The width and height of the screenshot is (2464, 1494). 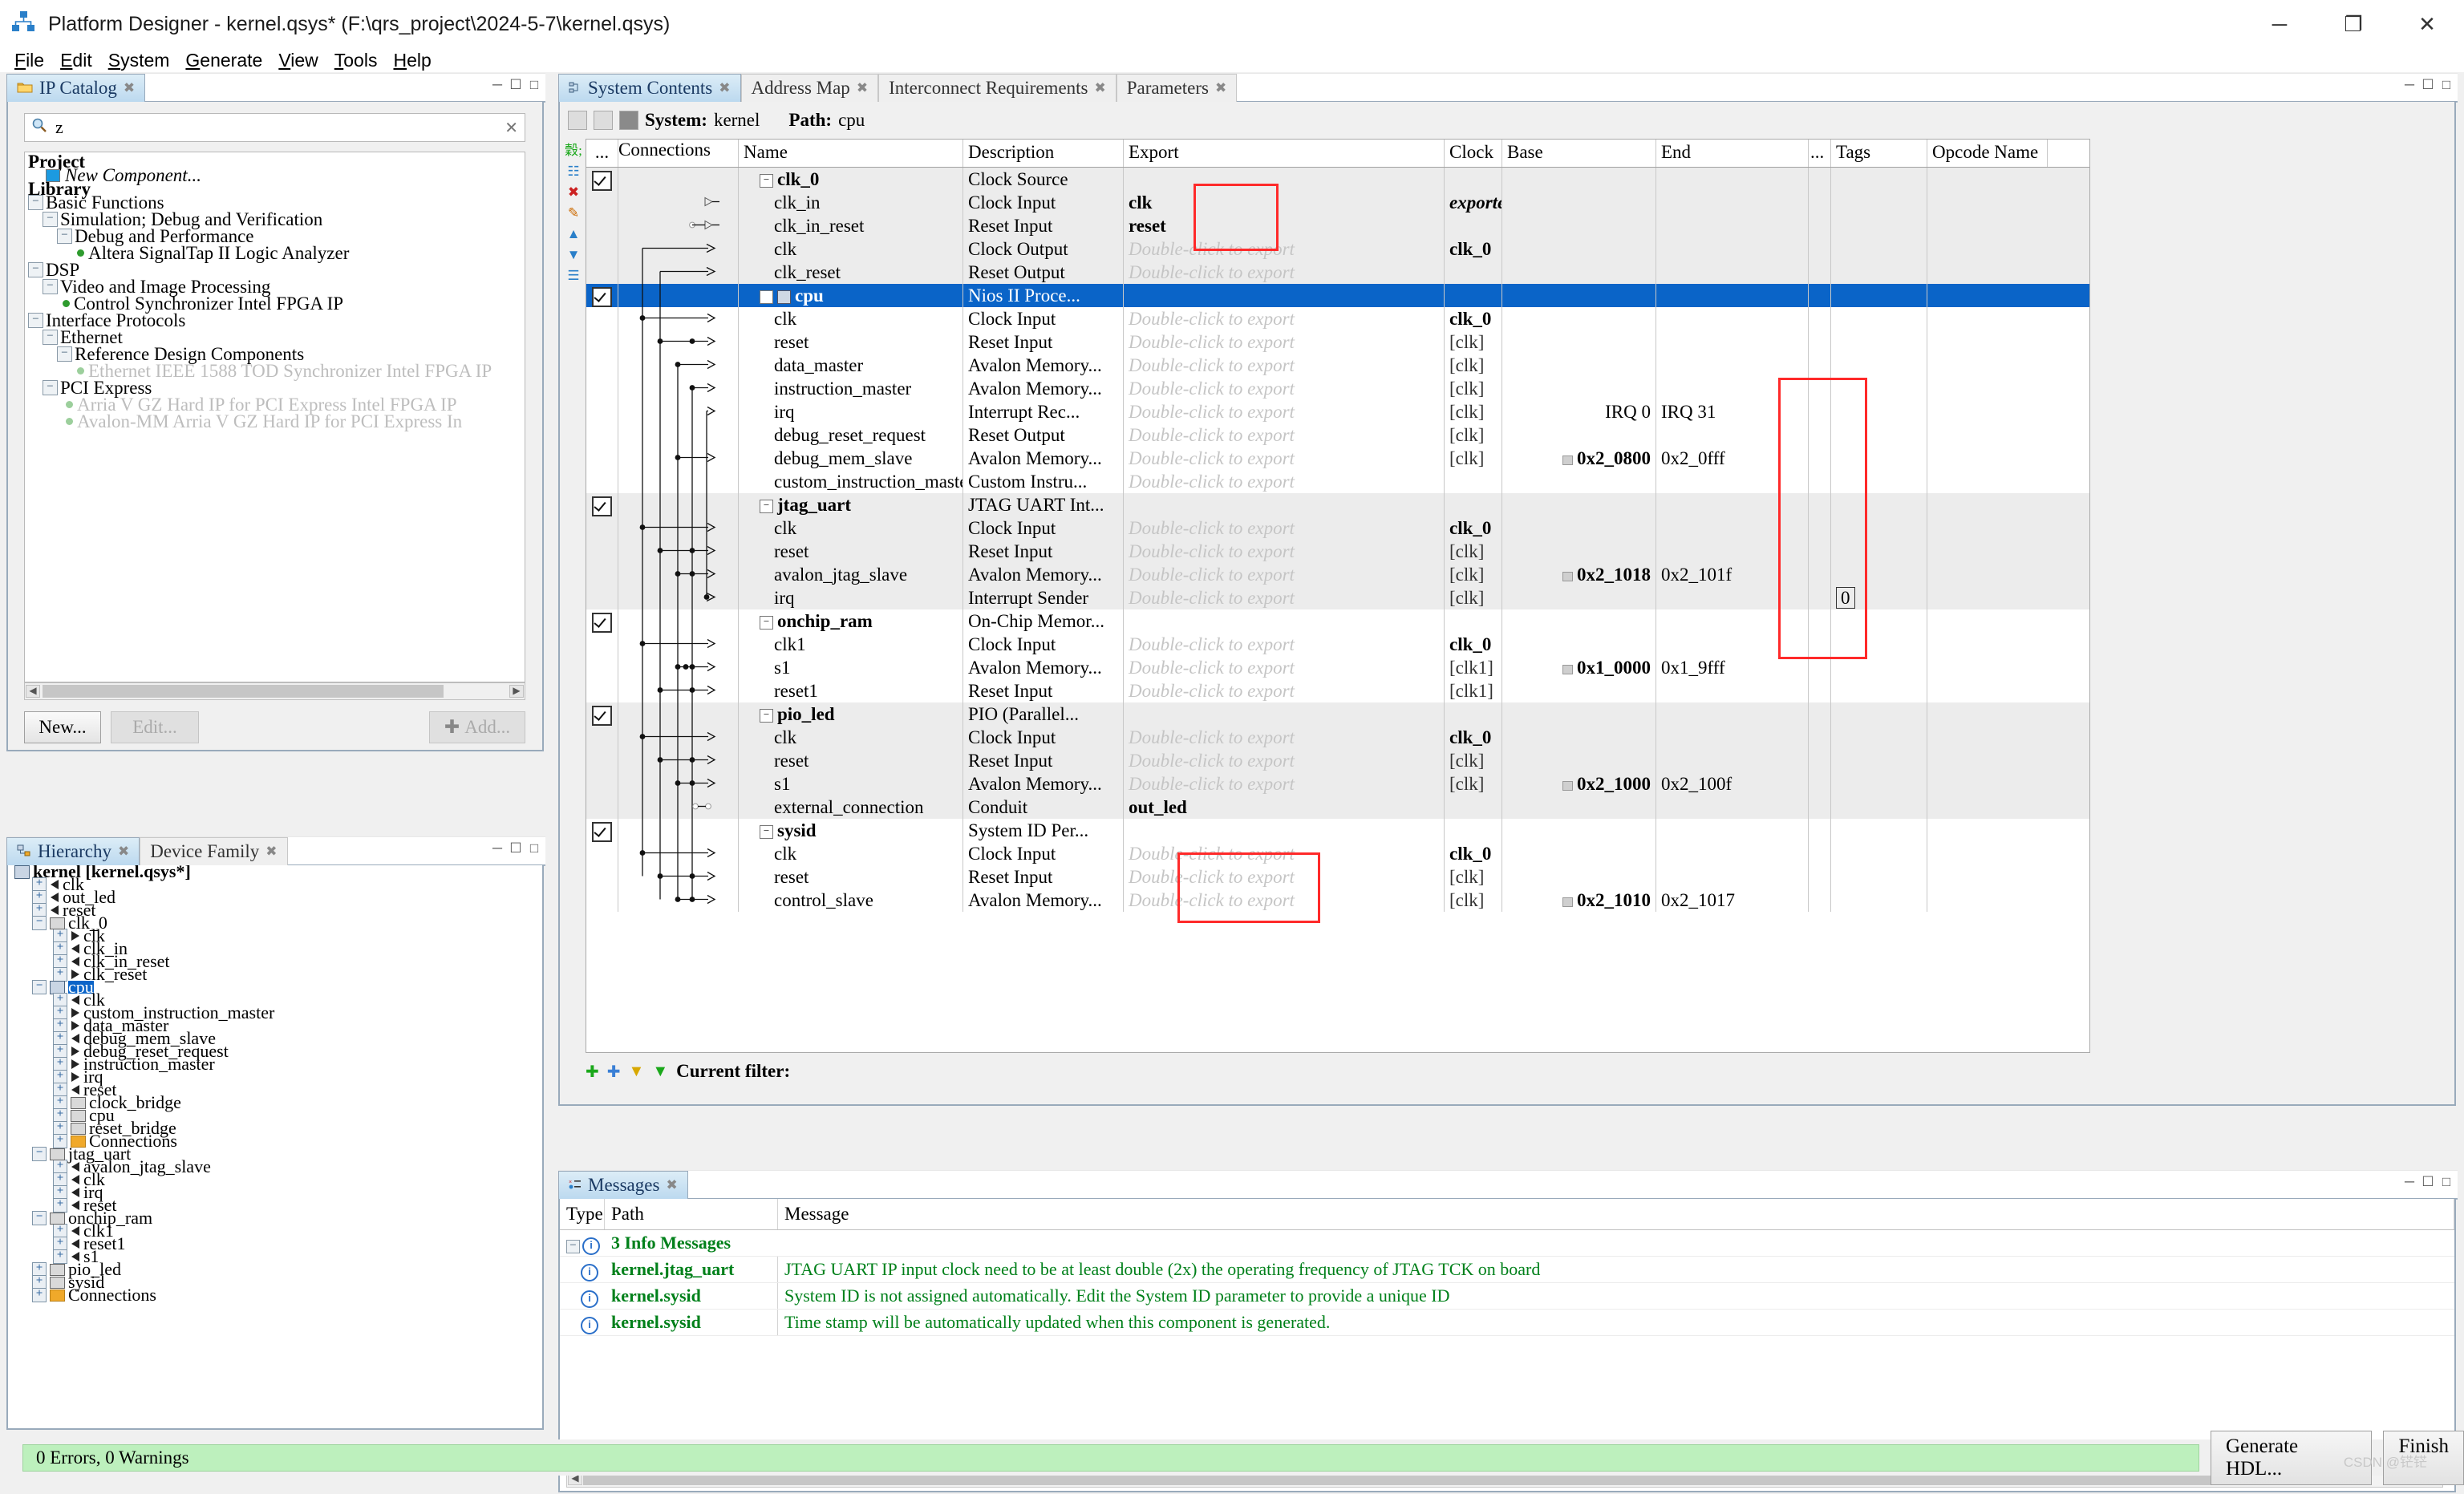 What do you see at coordinates (2353, 24) in the screenshot?
I see `maximize-button: ❐` at bounding box center [2353, 24].